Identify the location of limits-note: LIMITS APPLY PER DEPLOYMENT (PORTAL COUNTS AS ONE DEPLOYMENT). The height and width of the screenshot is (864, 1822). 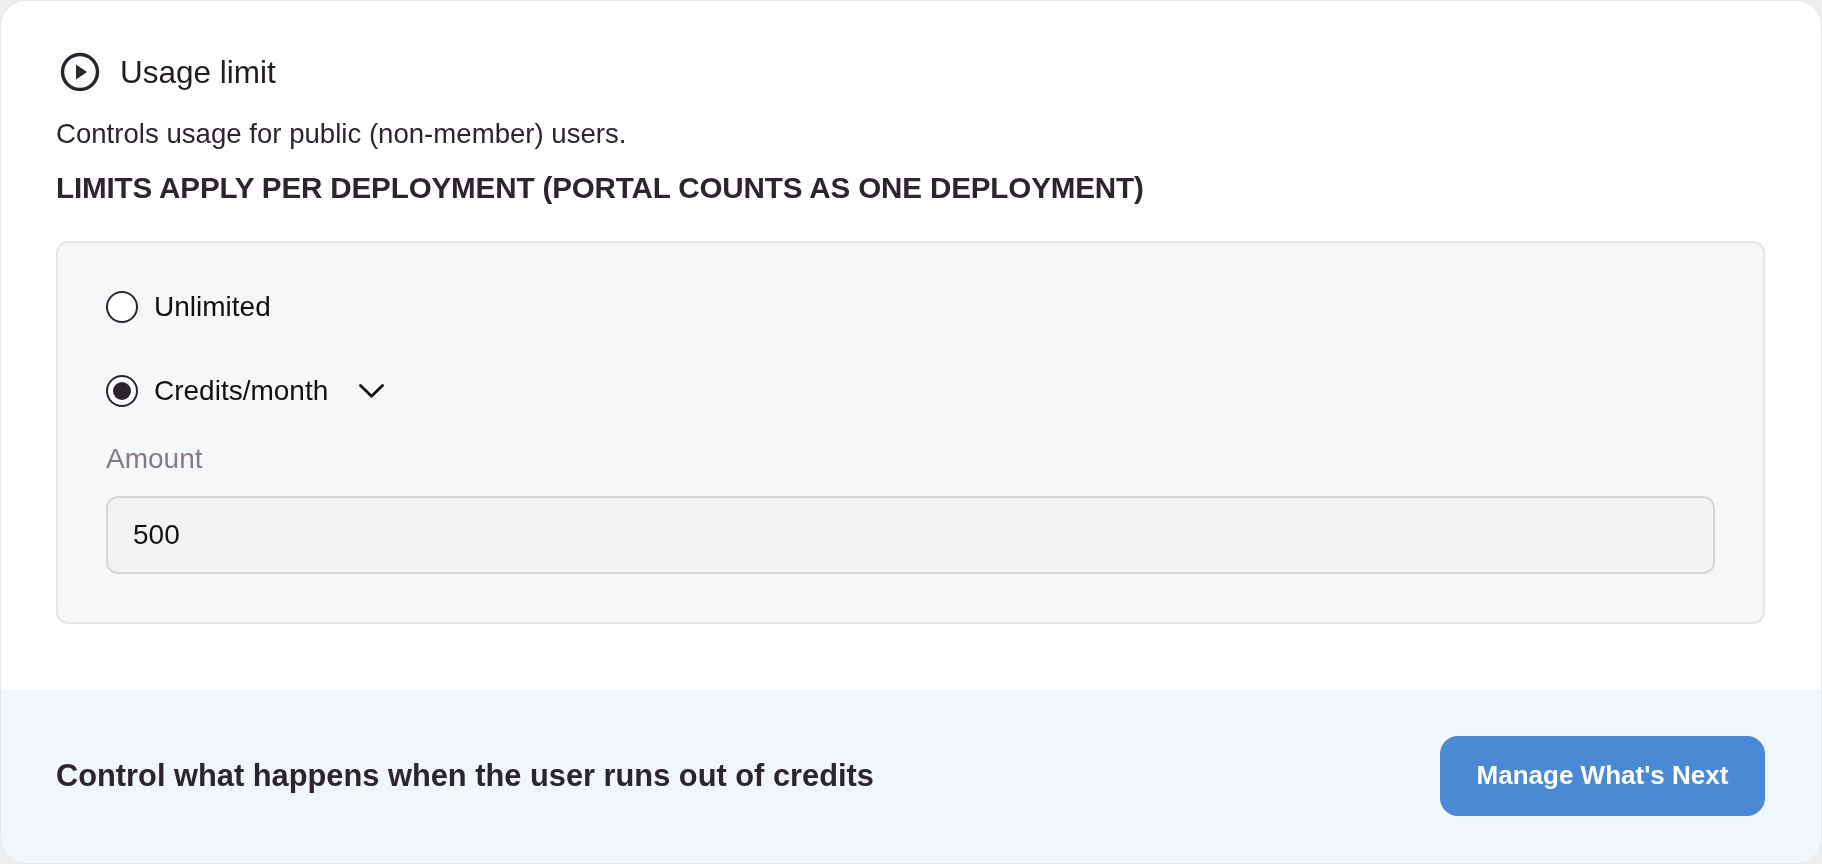
(600, 188).